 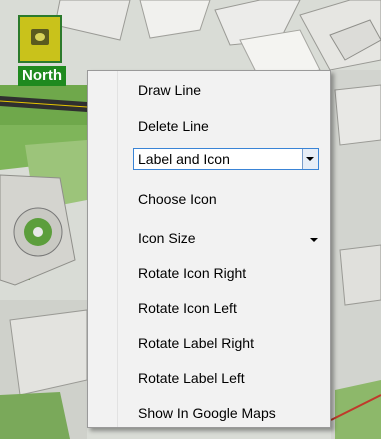 I want to click on menu-item-rotate-icon-right: Rotate Icon Right, so click(x=192, y=273).